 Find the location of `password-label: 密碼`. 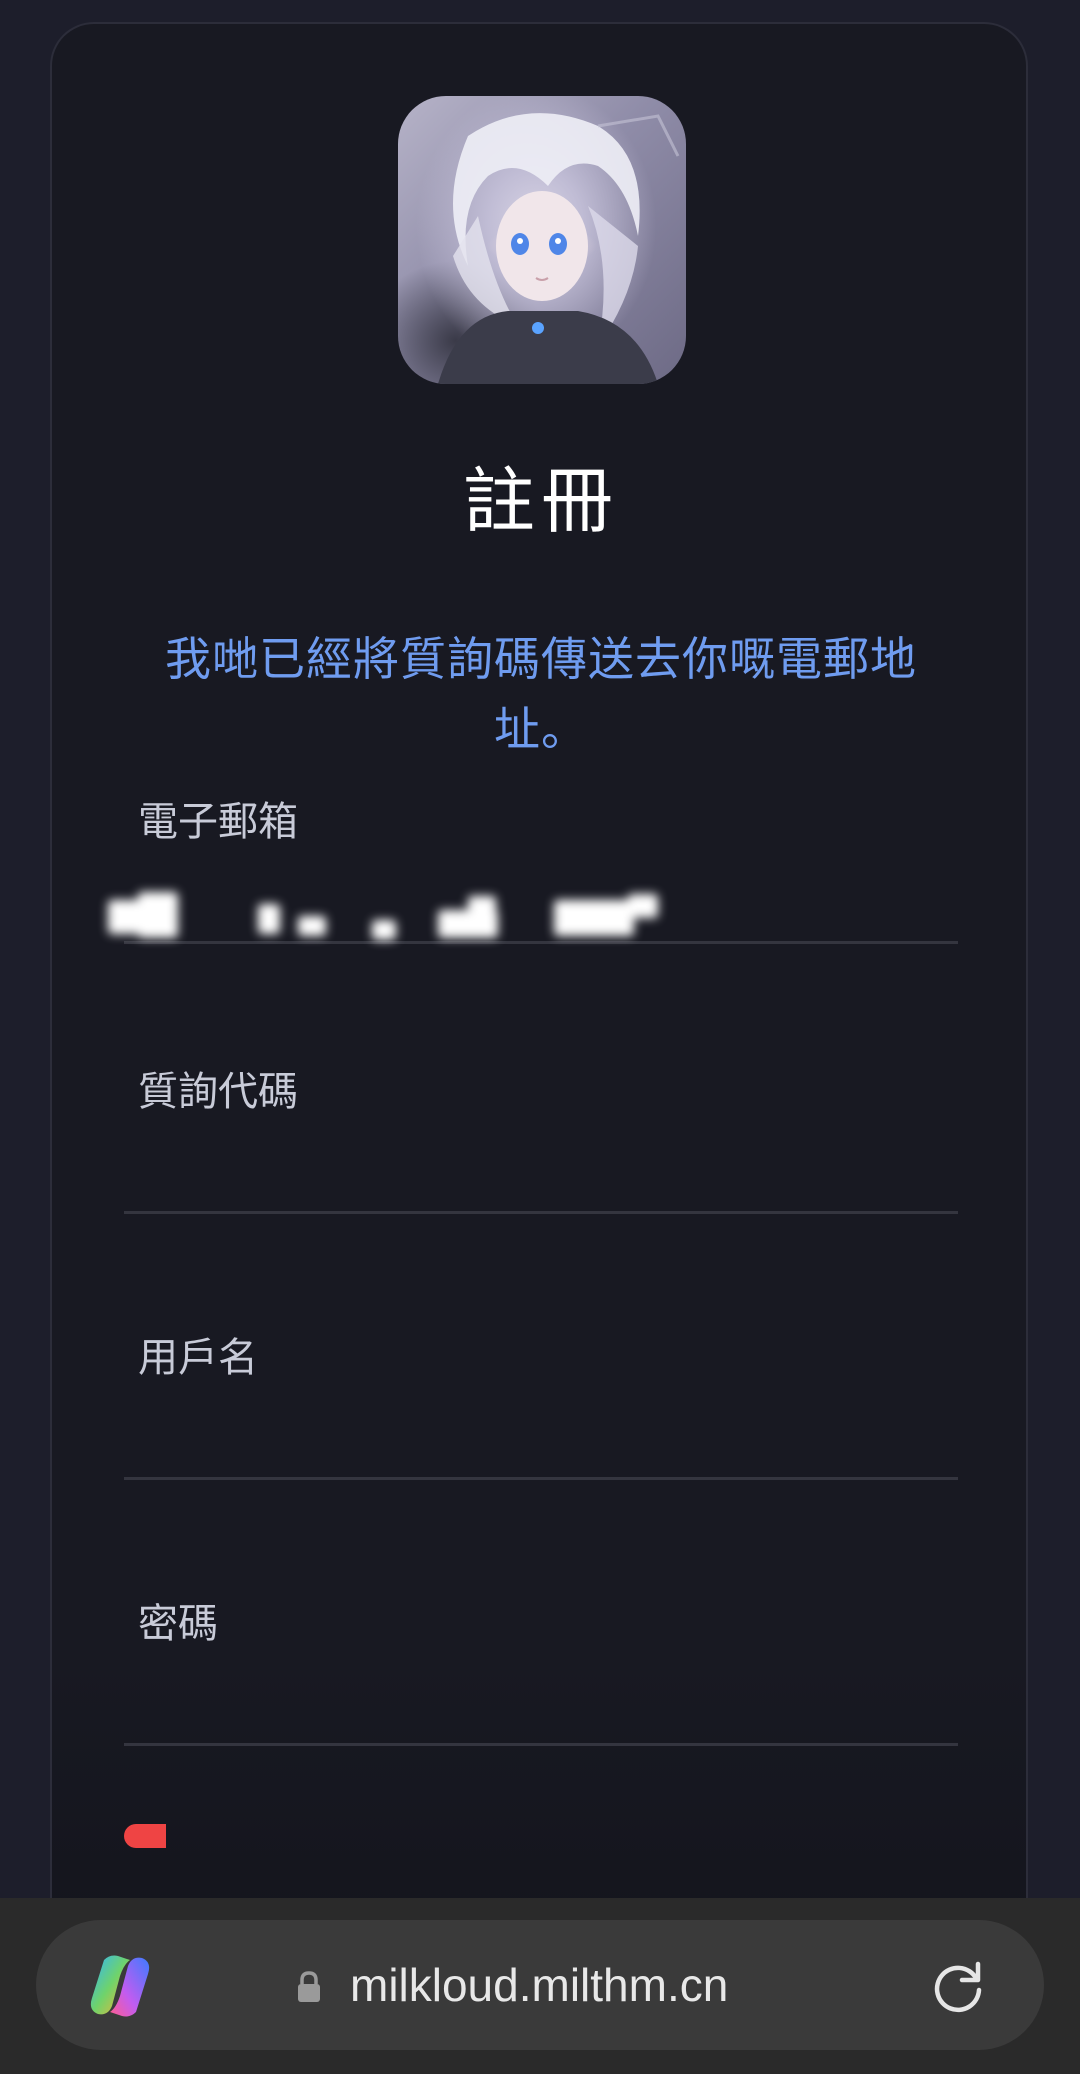

password-label: 密碼 is located at coordinates (178, 1624).